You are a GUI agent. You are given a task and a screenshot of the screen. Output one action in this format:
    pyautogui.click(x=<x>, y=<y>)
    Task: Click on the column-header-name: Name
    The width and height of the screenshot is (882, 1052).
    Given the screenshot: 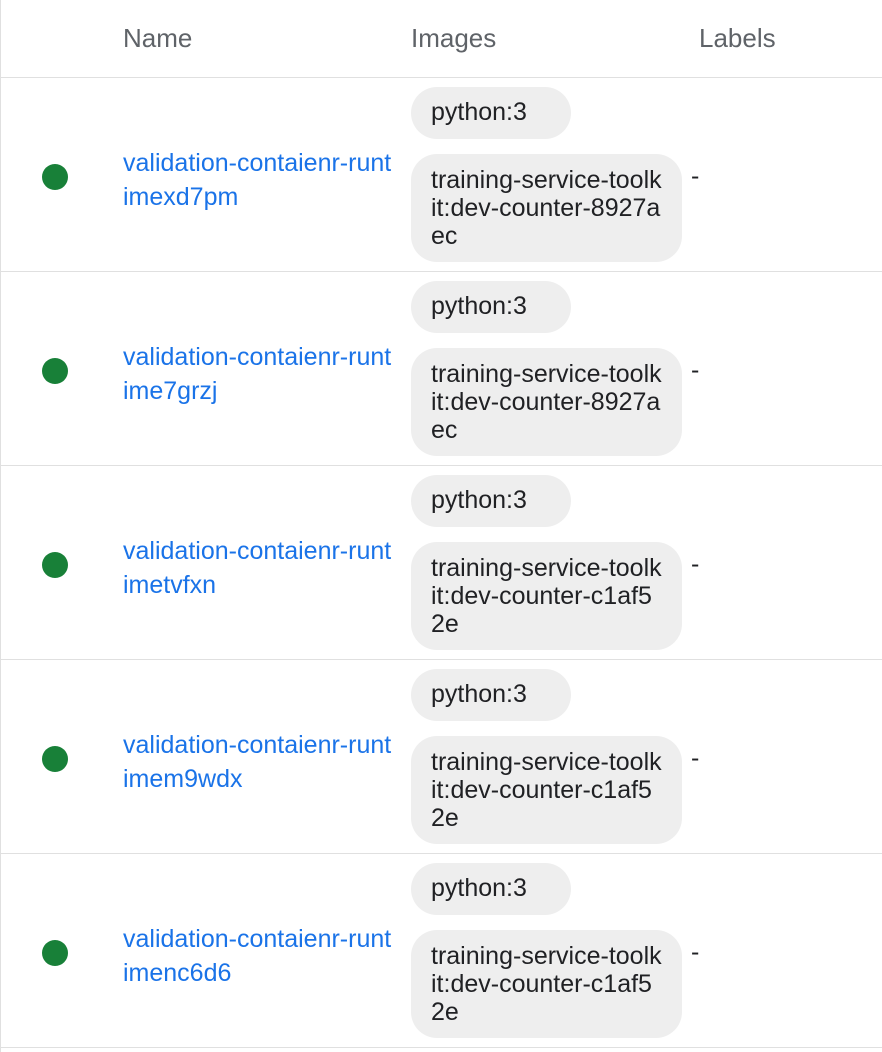 What is the action you would take?
    pyautogui.click(x=157, y=38)
    